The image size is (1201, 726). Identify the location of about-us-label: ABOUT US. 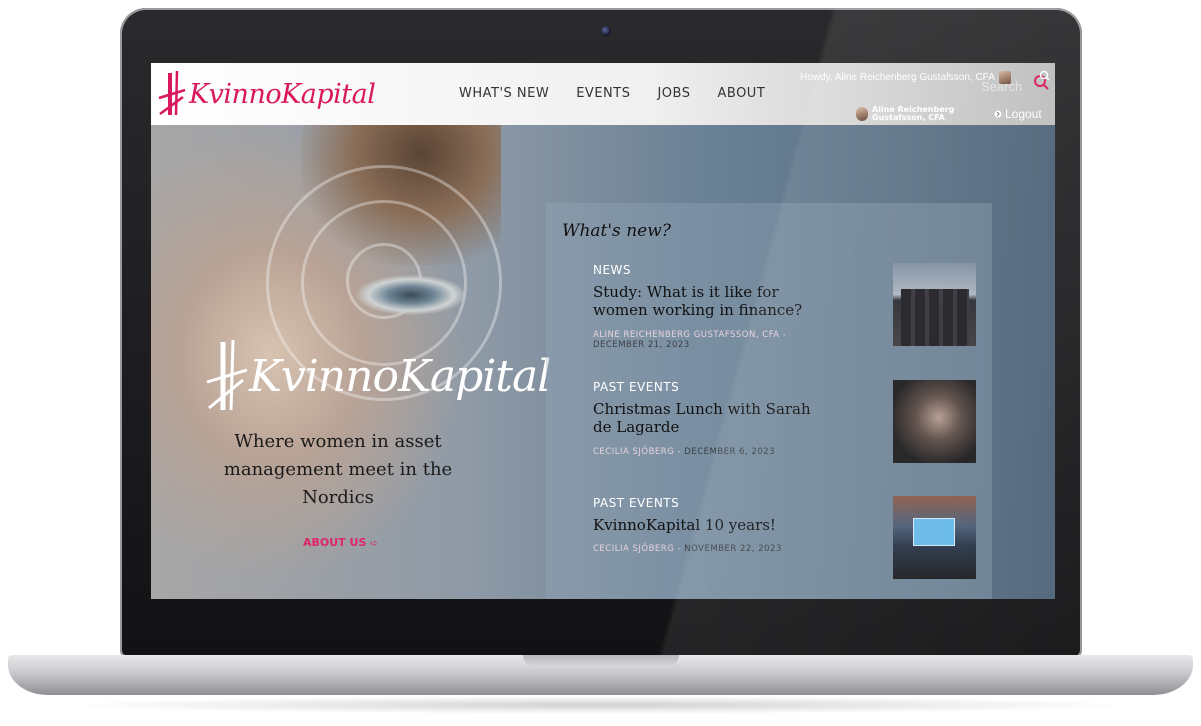
(335, 542).